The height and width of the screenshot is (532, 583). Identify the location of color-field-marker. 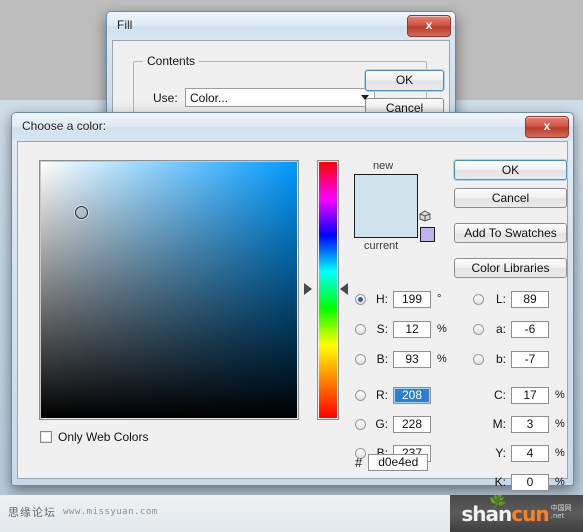
(81, 212).